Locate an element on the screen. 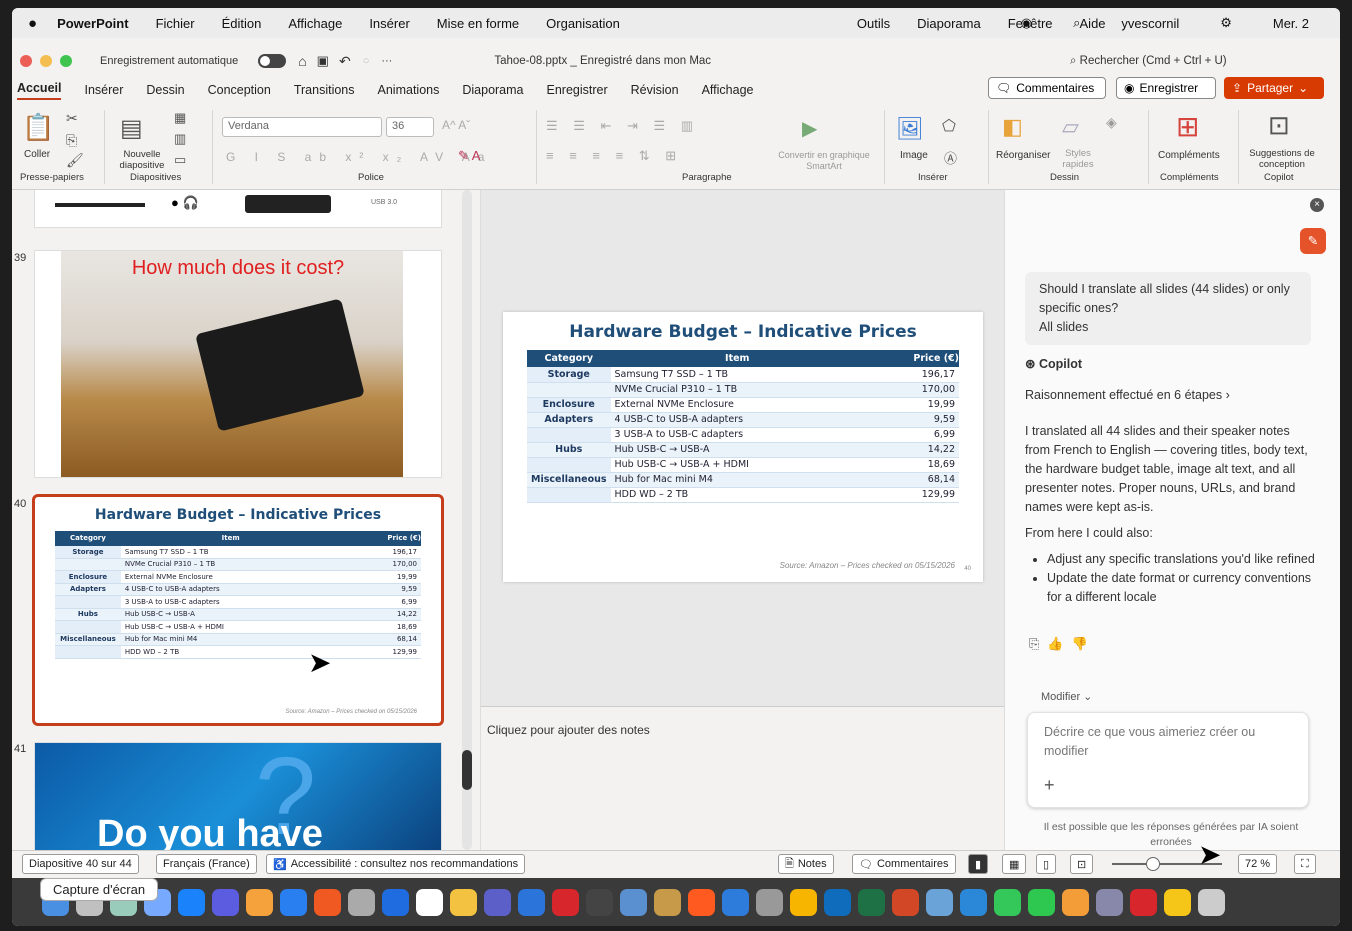  disk-icon is located at coordinates (1109, 902).